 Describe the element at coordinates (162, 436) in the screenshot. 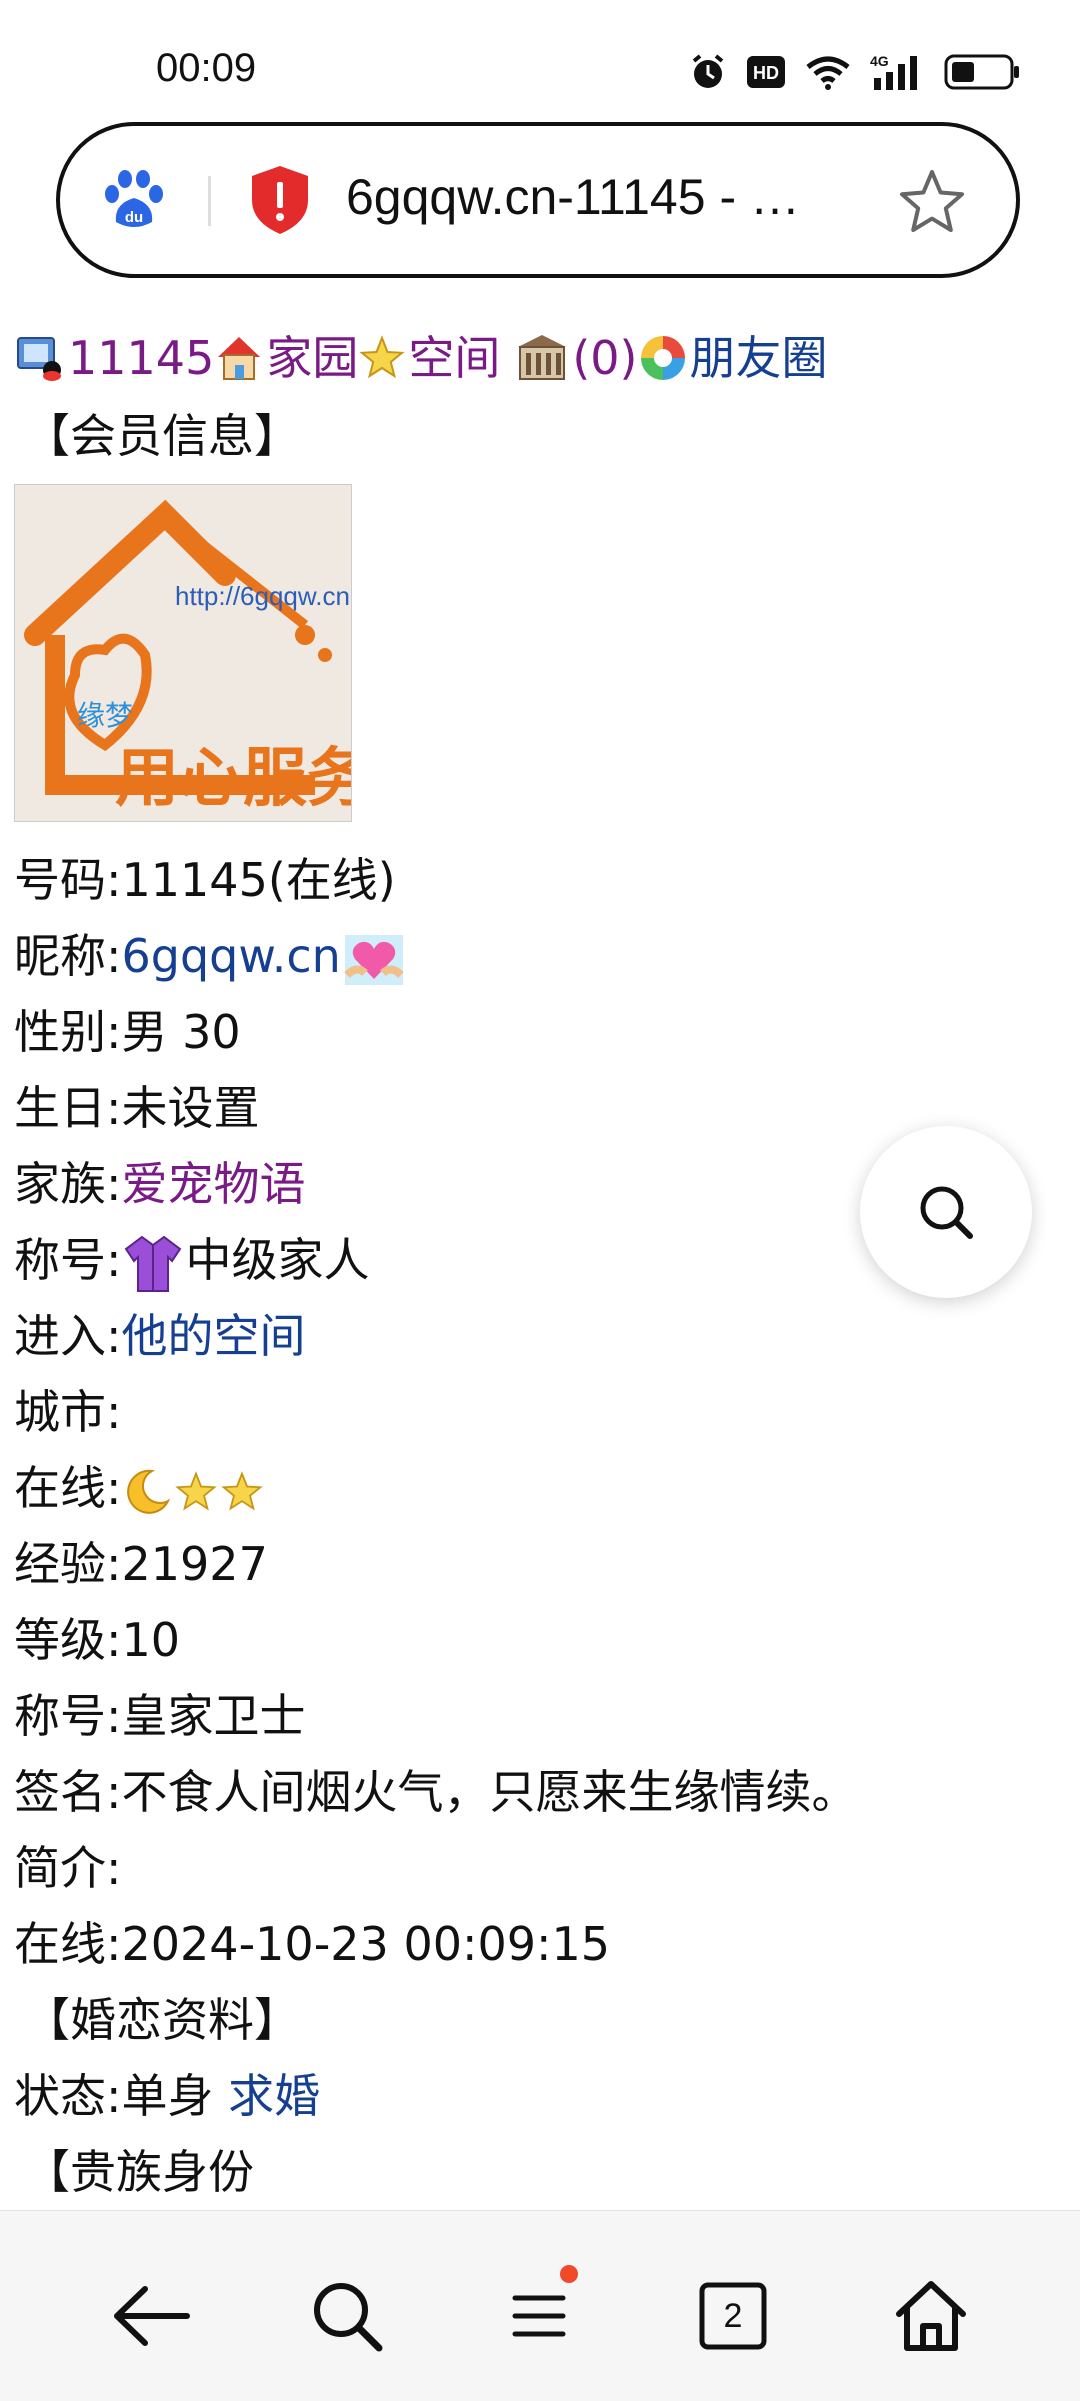

I see `member-info-heading: 【会员信息】` at that location.